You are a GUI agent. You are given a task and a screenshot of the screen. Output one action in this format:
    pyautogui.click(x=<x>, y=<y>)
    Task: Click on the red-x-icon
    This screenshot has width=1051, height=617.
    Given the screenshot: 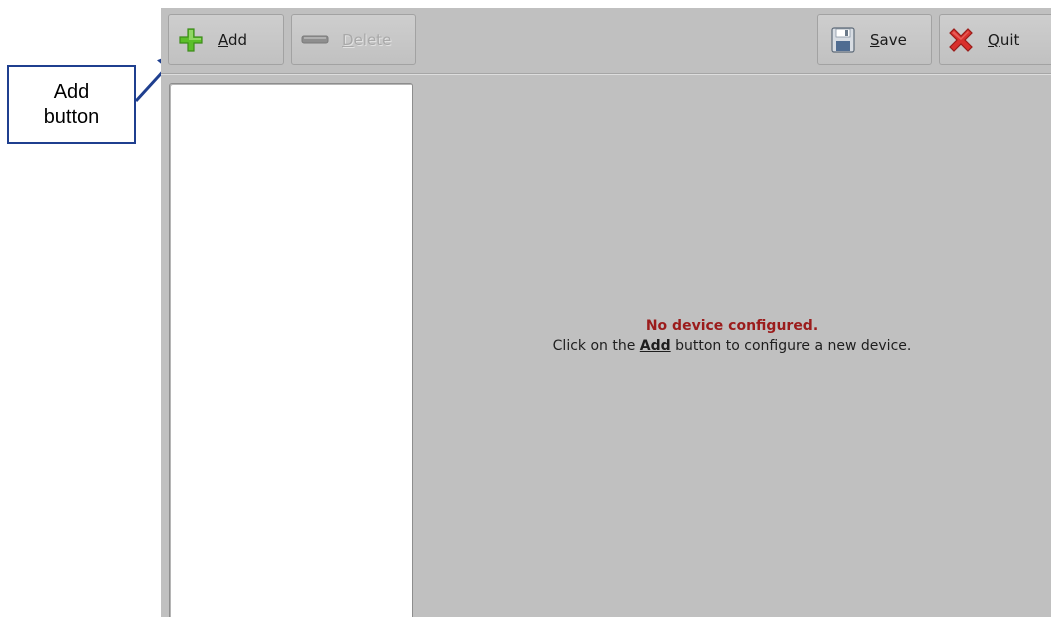 What is the action you would take?
    pyautogui.click(x=961, y=40)
    